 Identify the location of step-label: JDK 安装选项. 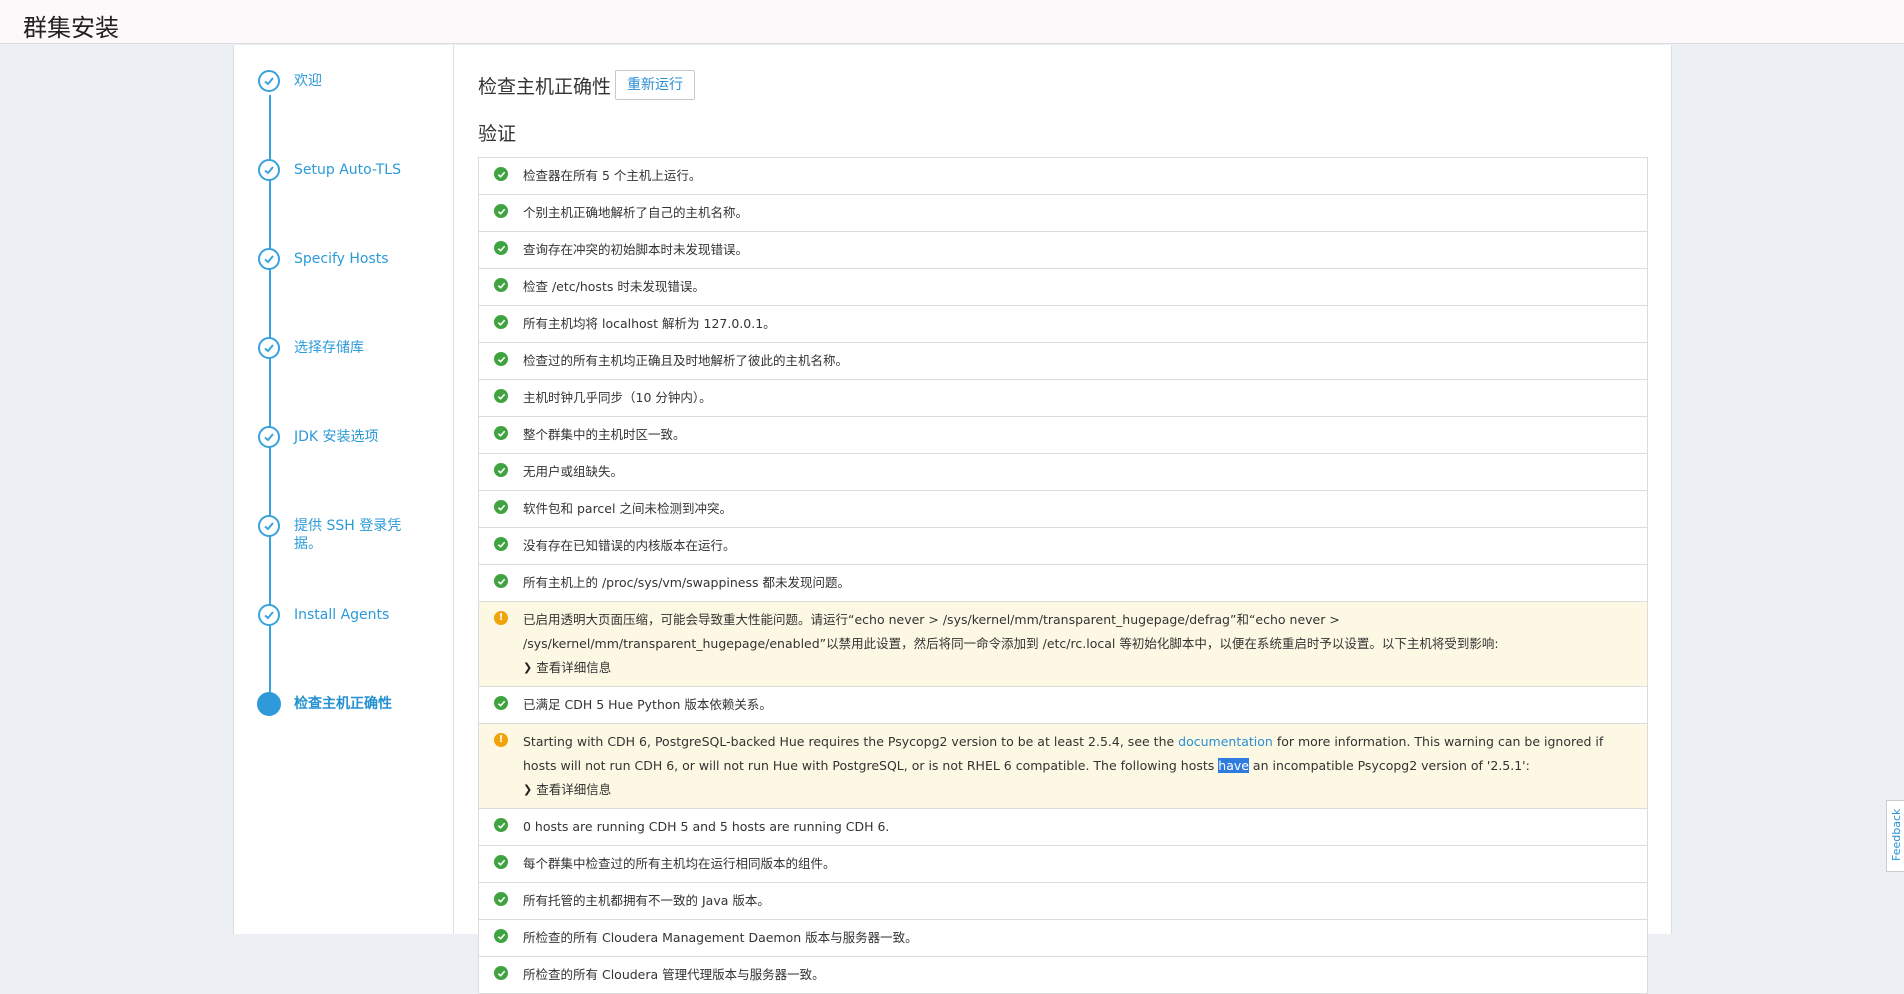
(336, 437).